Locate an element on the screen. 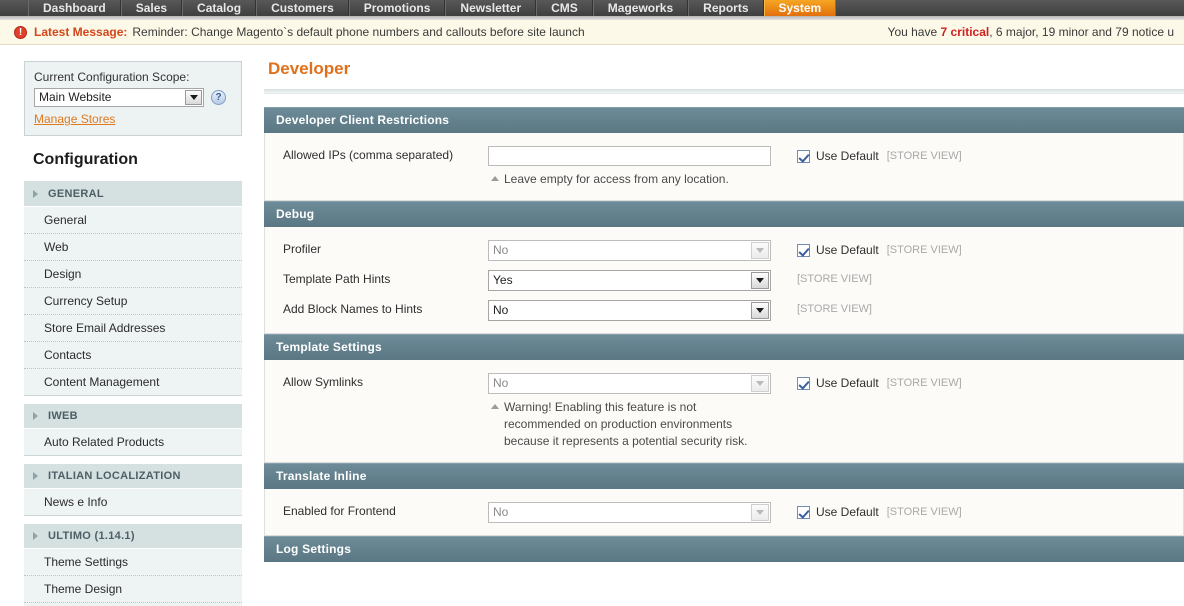 The image size is (1184, 606). field-scope-profiler: Use Default [STORE VIEW] is located at coordinates (867, 248).